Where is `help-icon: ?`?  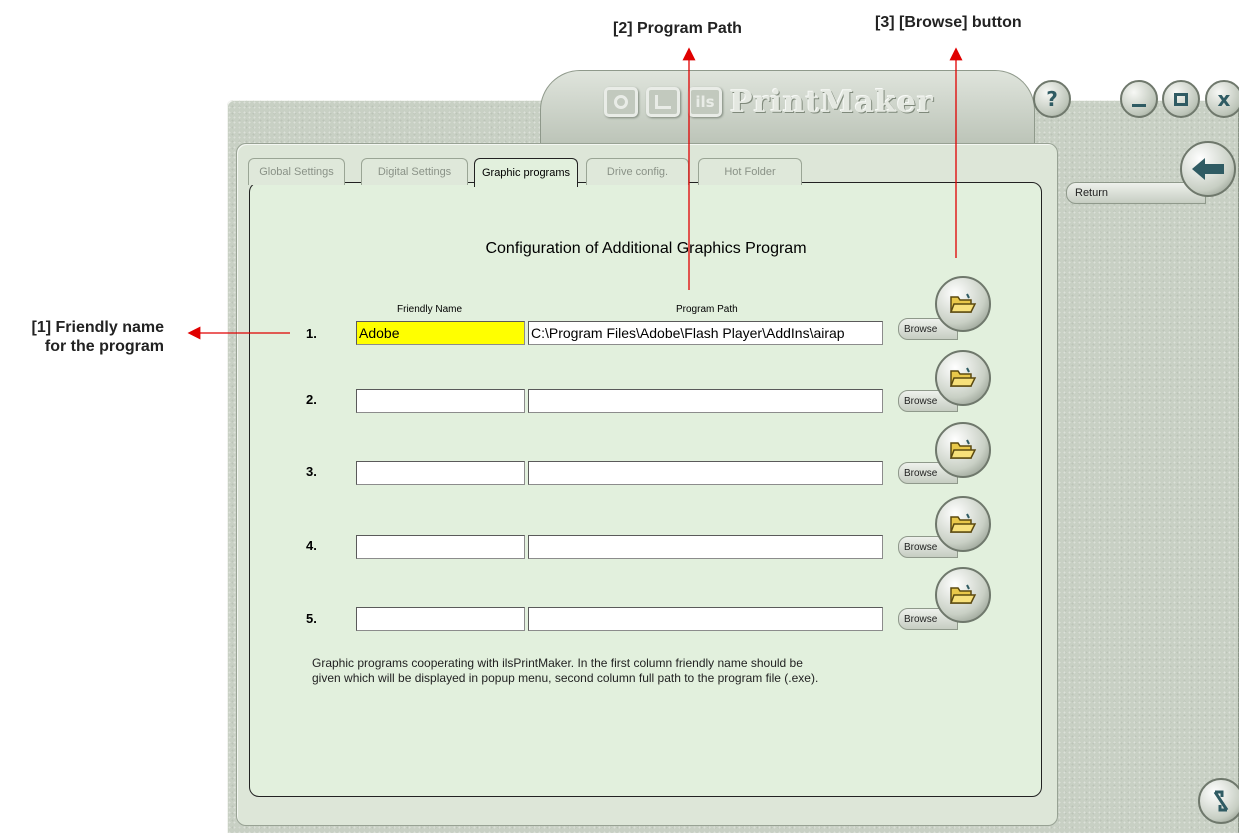
help-icon: ? is located at coordinates (1052, 99).